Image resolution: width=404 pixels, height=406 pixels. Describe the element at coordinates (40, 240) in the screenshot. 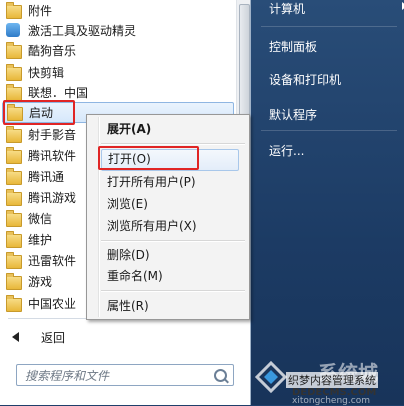

I see `program-label: 维护` at that location.